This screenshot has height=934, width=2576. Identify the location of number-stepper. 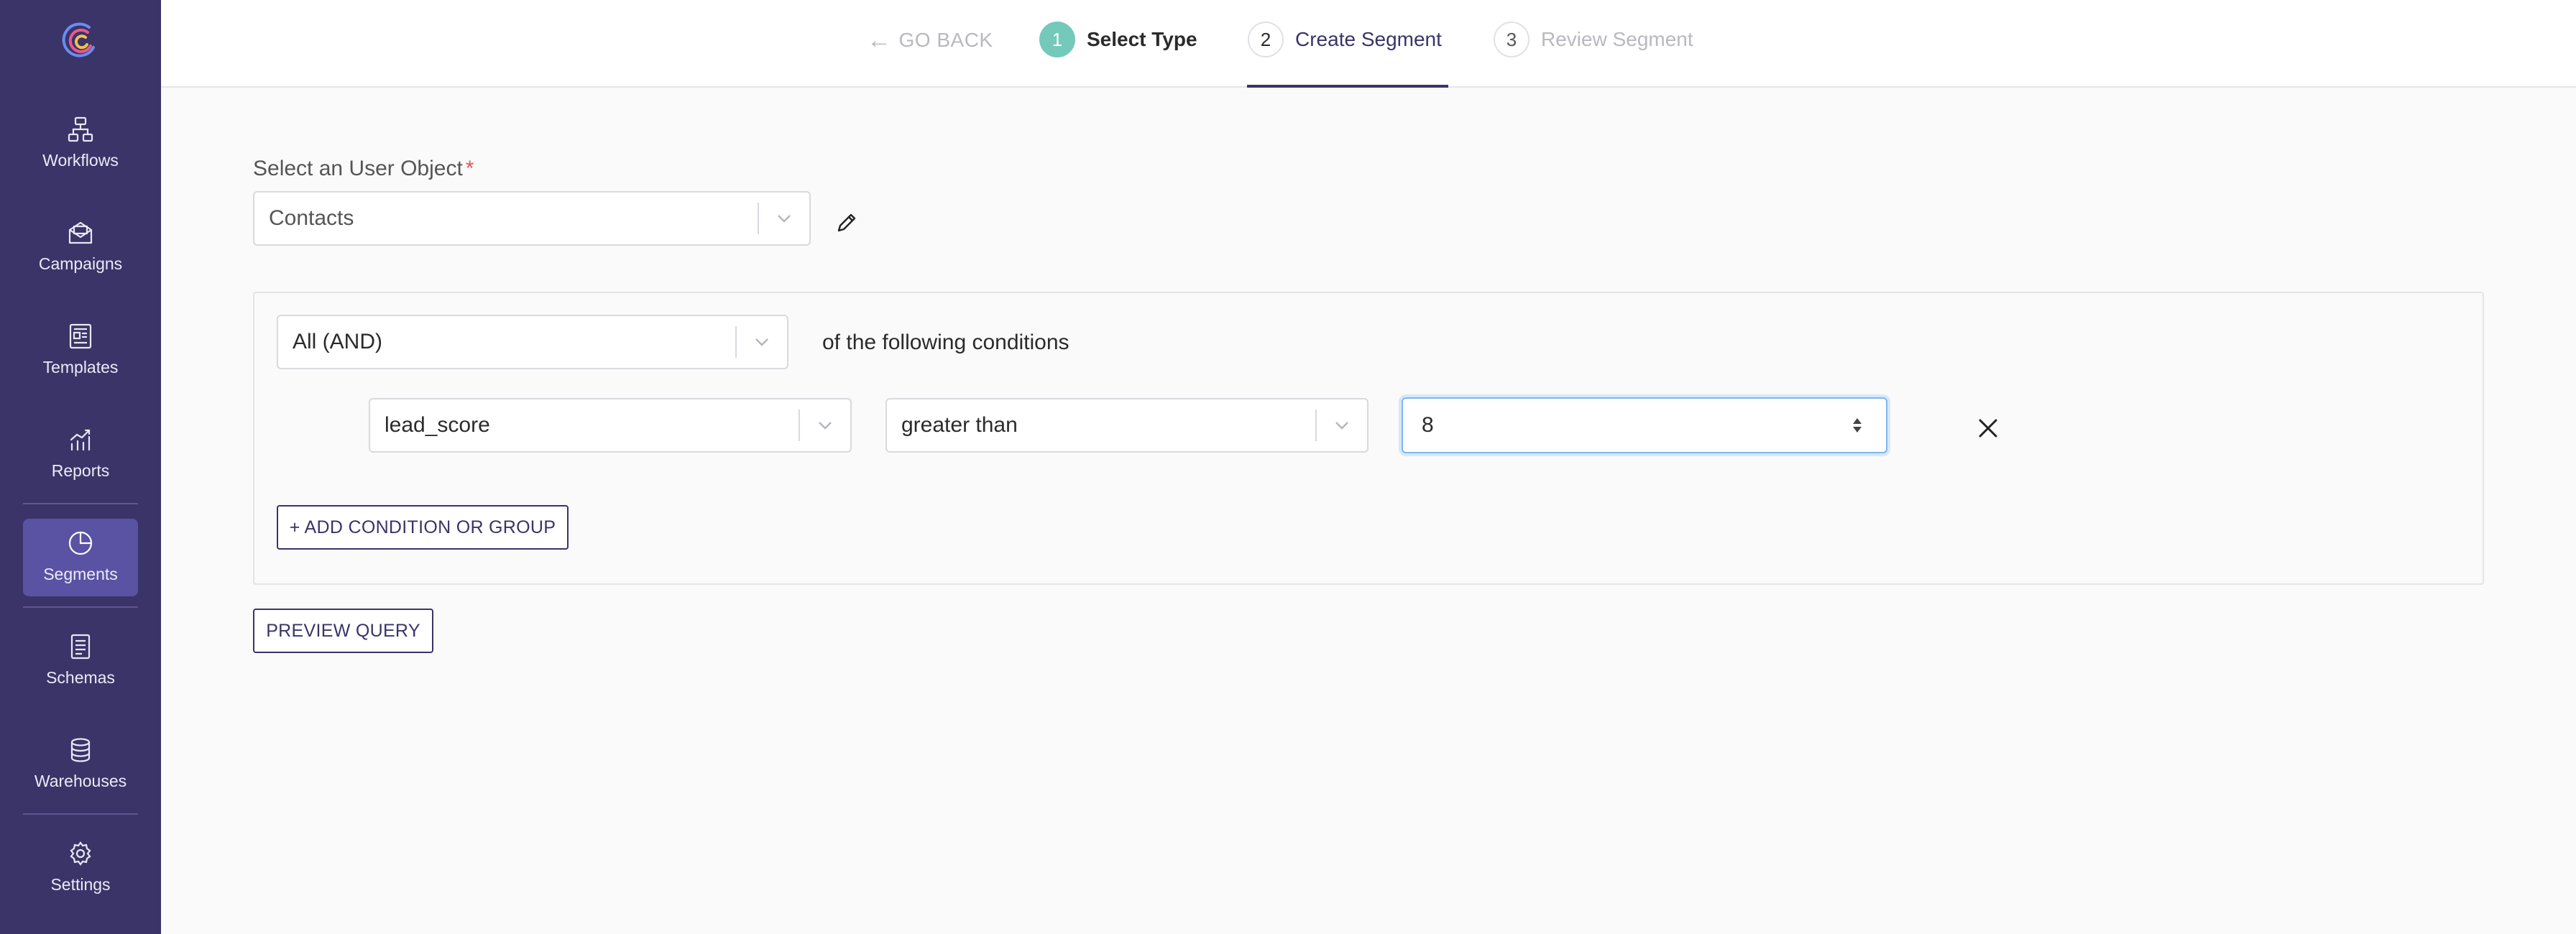
(1857, 426).